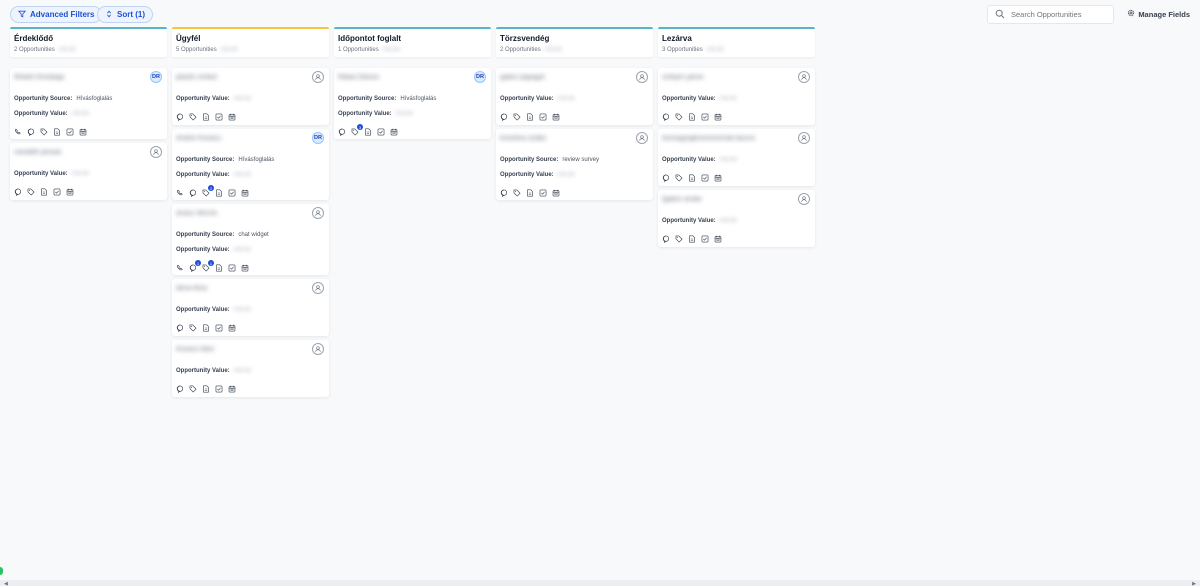 The height and width of the screenshot is (586, 1200). What do you see at coordinates (39, 77) in the screenshot?
I see `contact-name: Rebeli Orosbaja` at bounding box center [39, 77].